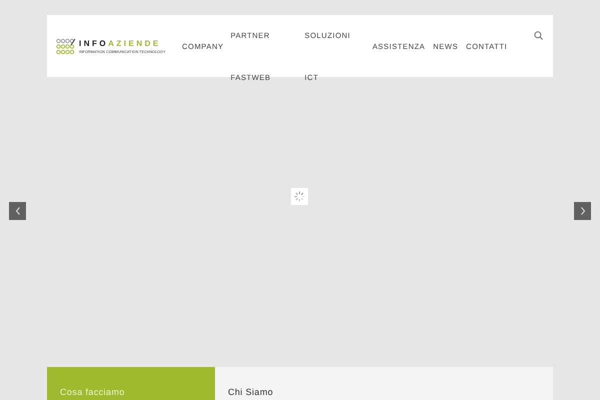  I want to click on logo-word: AZIENDE, so click(134, 43).